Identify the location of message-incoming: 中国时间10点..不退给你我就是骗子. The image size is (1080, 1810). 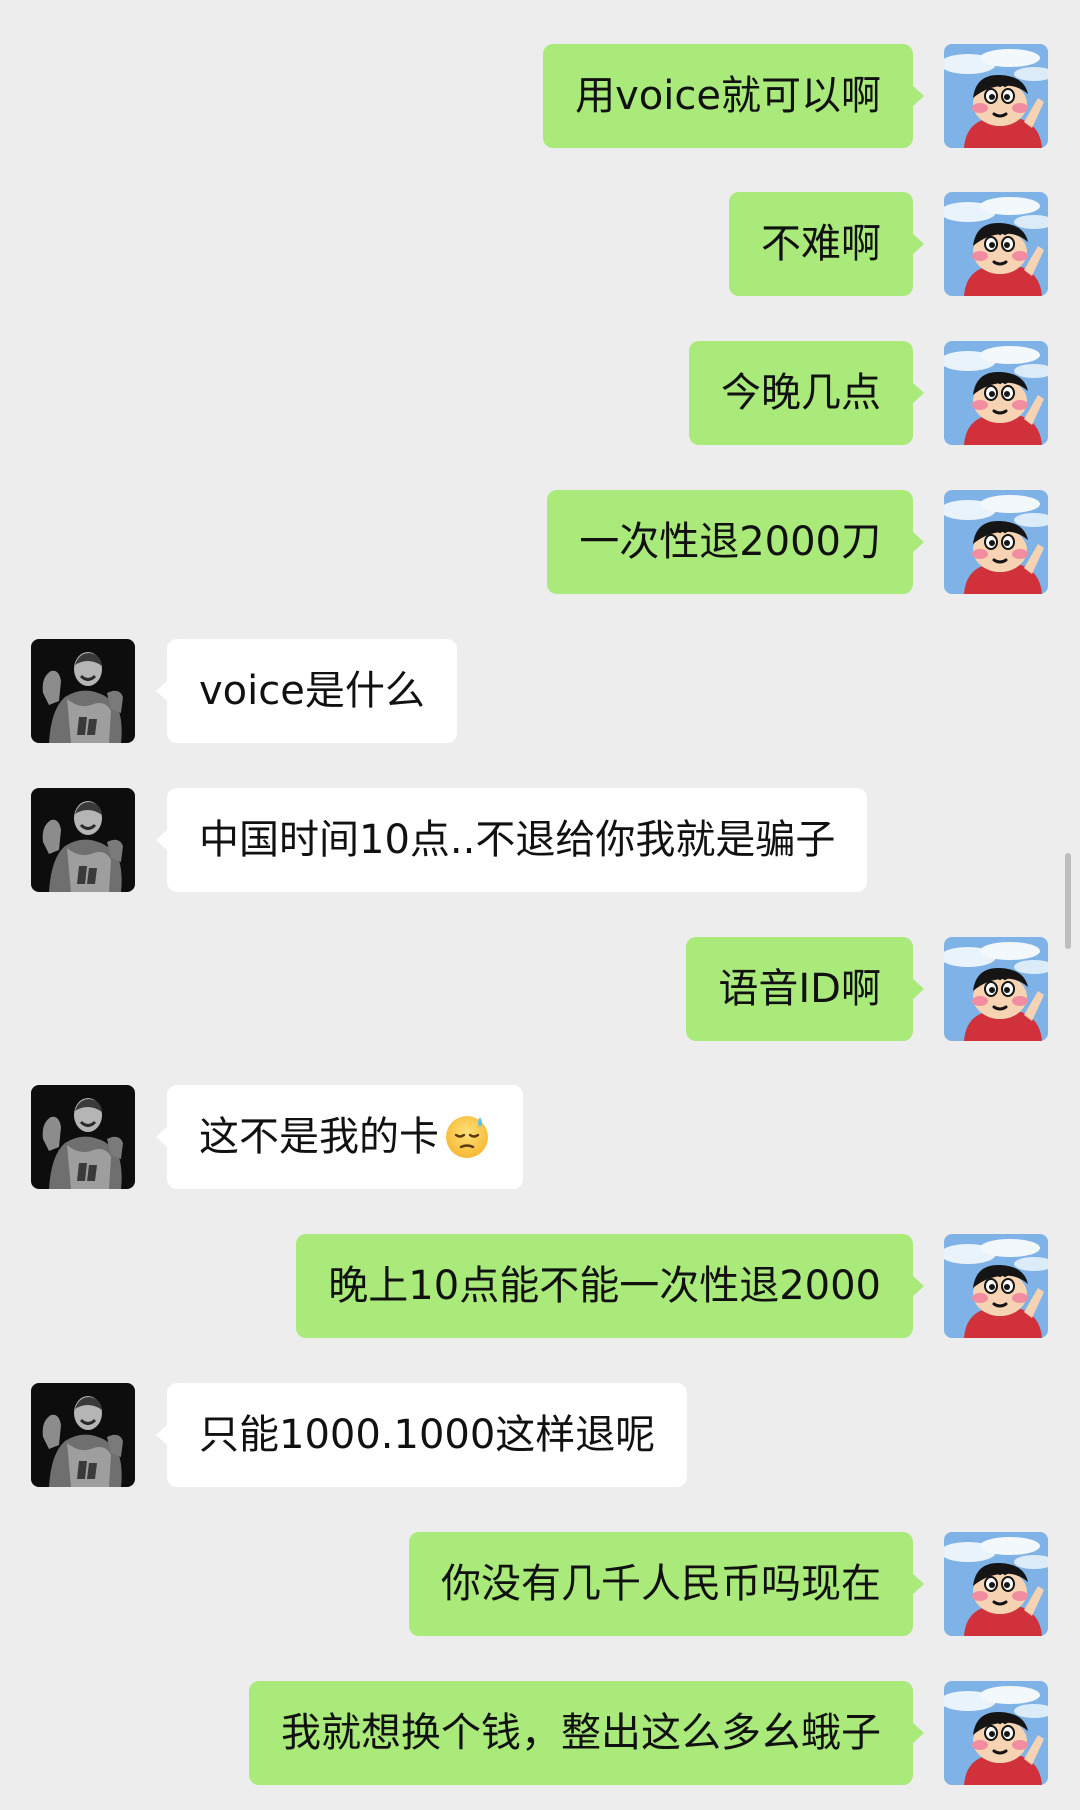
(540, 840).